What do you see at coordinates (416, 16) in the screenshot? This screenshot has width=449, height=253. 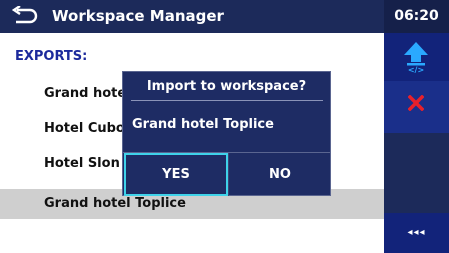 I see `clock: 06:20` at bounding box center [416, 16].